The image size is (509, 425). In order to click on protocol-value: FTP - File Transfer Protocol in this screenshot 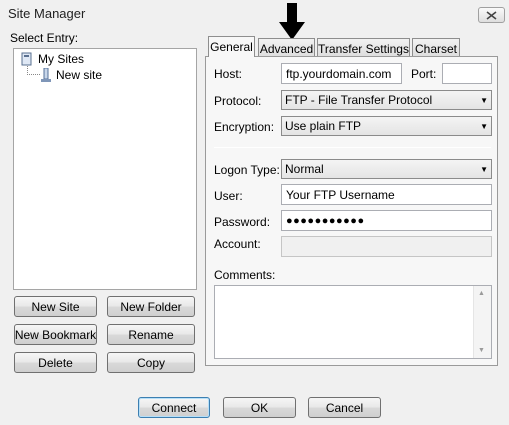, I will do `click(359, 100)`.